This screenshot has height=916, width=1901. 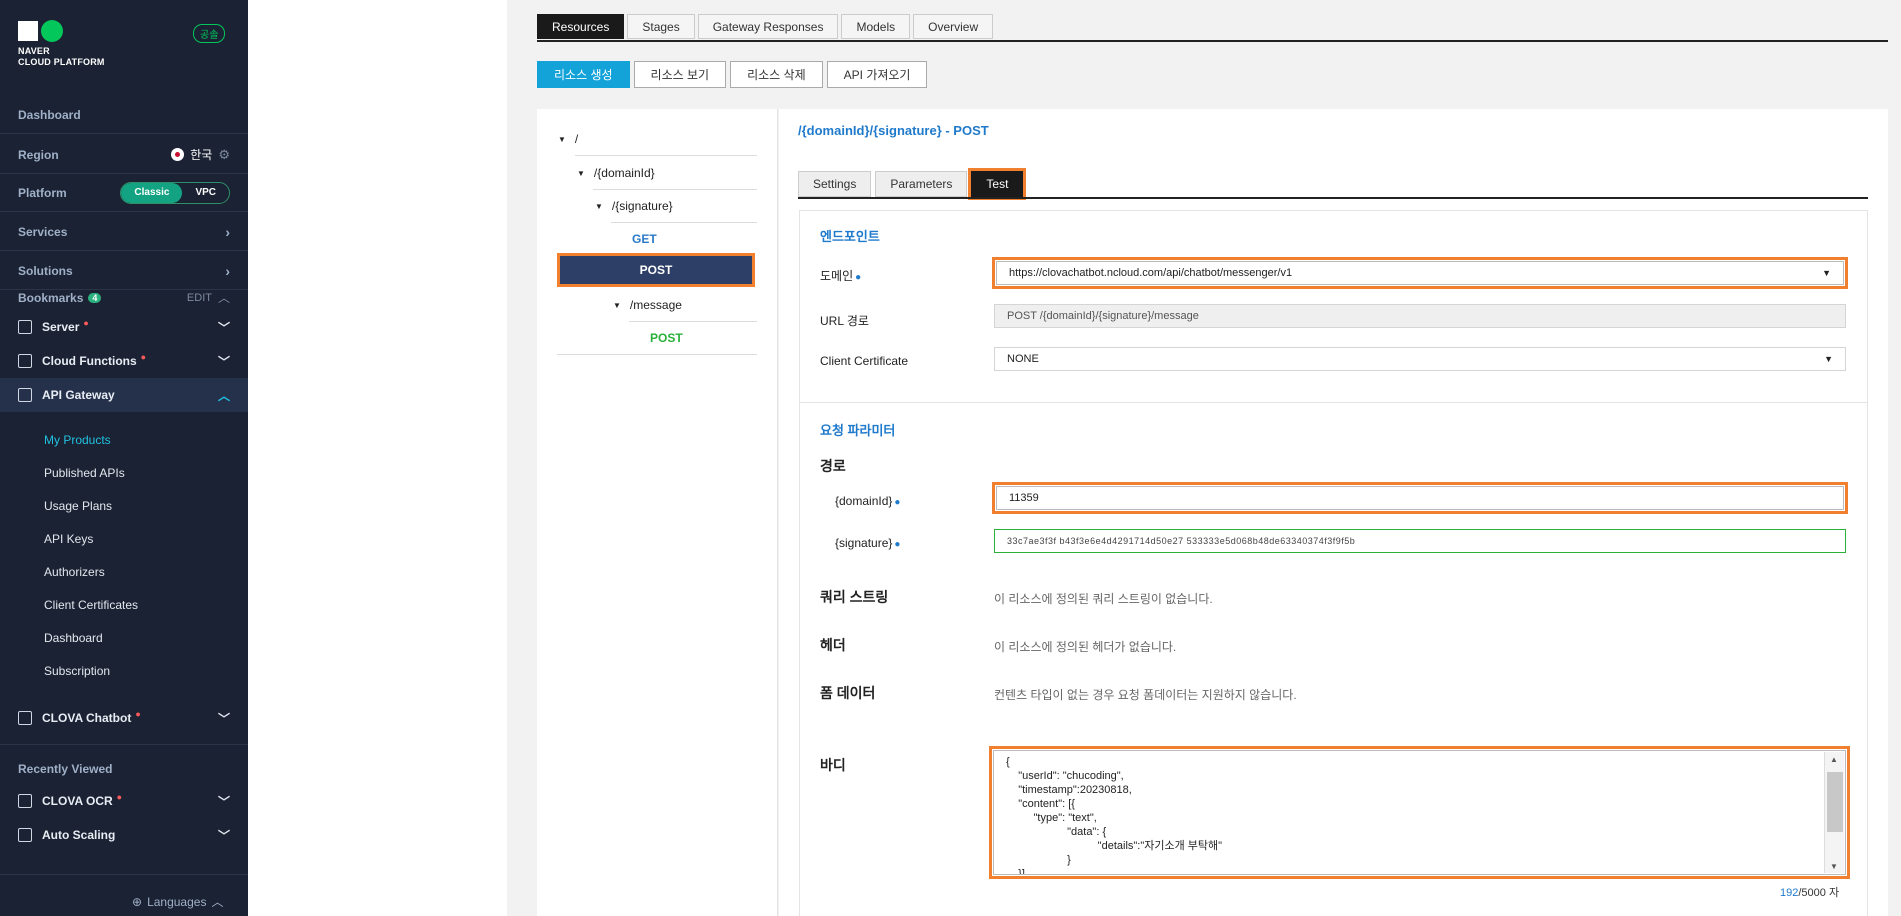 What do you see at coordinates (68, 539) in the screenshot?
I see `sub-item-api-keys: API Keys` at bounding box center [68, 539].